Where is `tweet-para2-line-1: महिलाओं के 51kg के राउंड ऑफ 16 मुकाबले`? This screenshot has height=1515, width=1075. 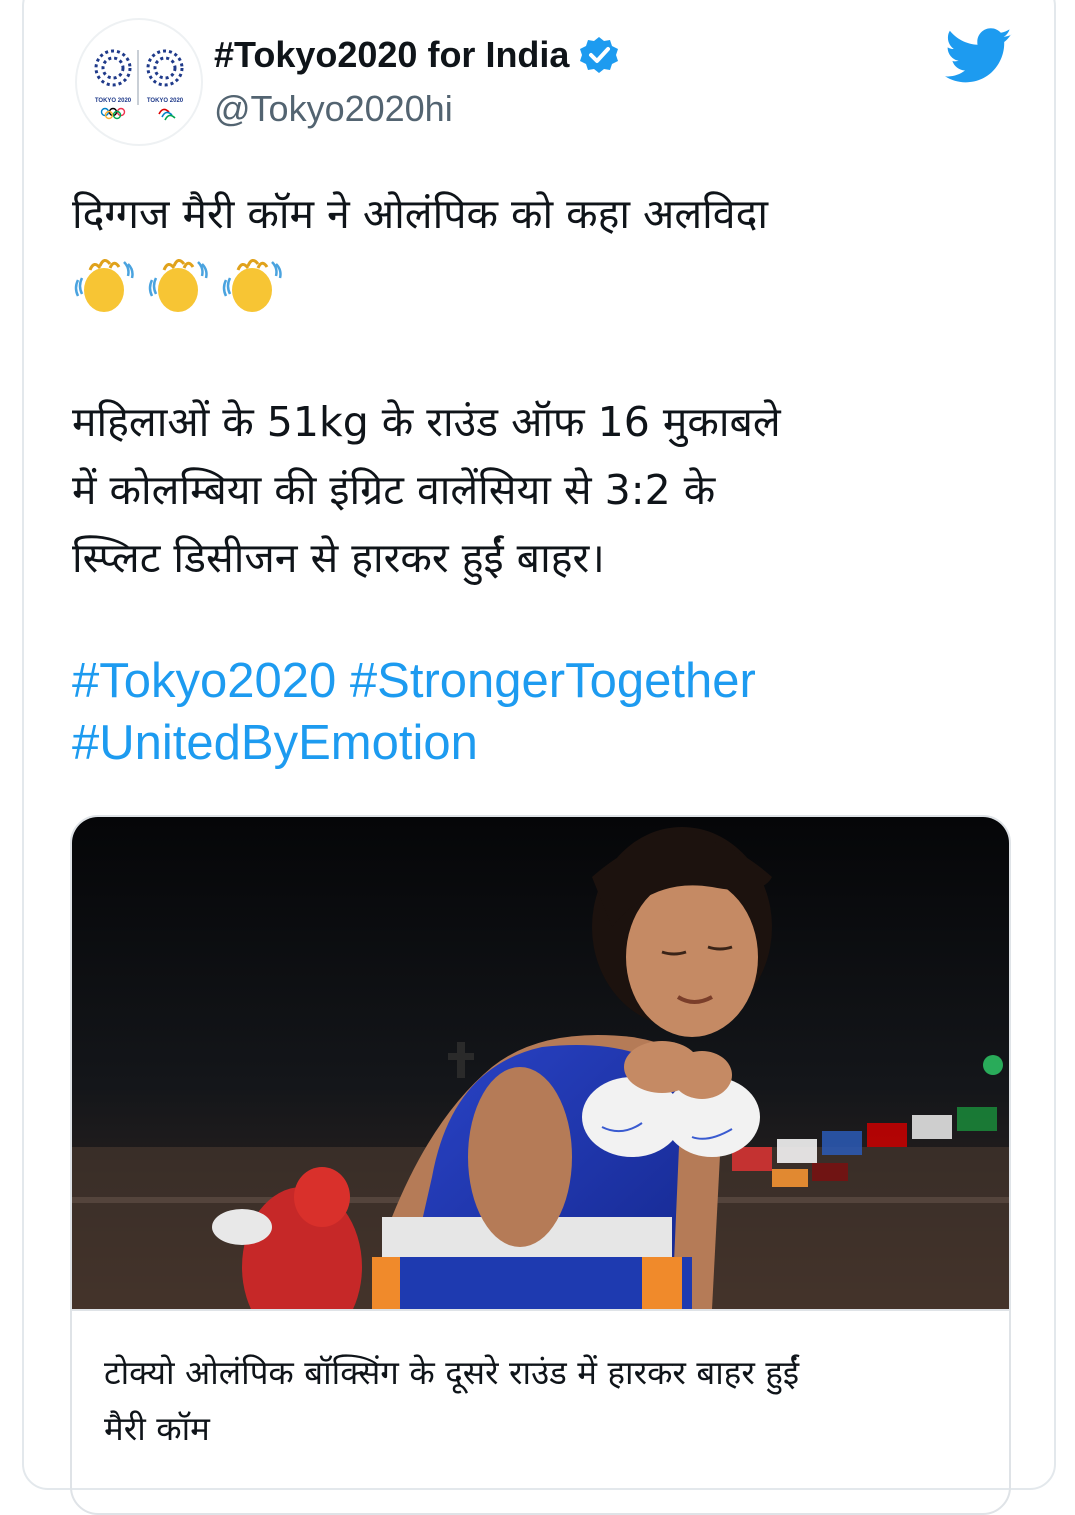
tweet-para2-line-1: महिलाओं के 51kg के राउंड ऑफ 16 मुकाबले is located at coordinates (426, 422).